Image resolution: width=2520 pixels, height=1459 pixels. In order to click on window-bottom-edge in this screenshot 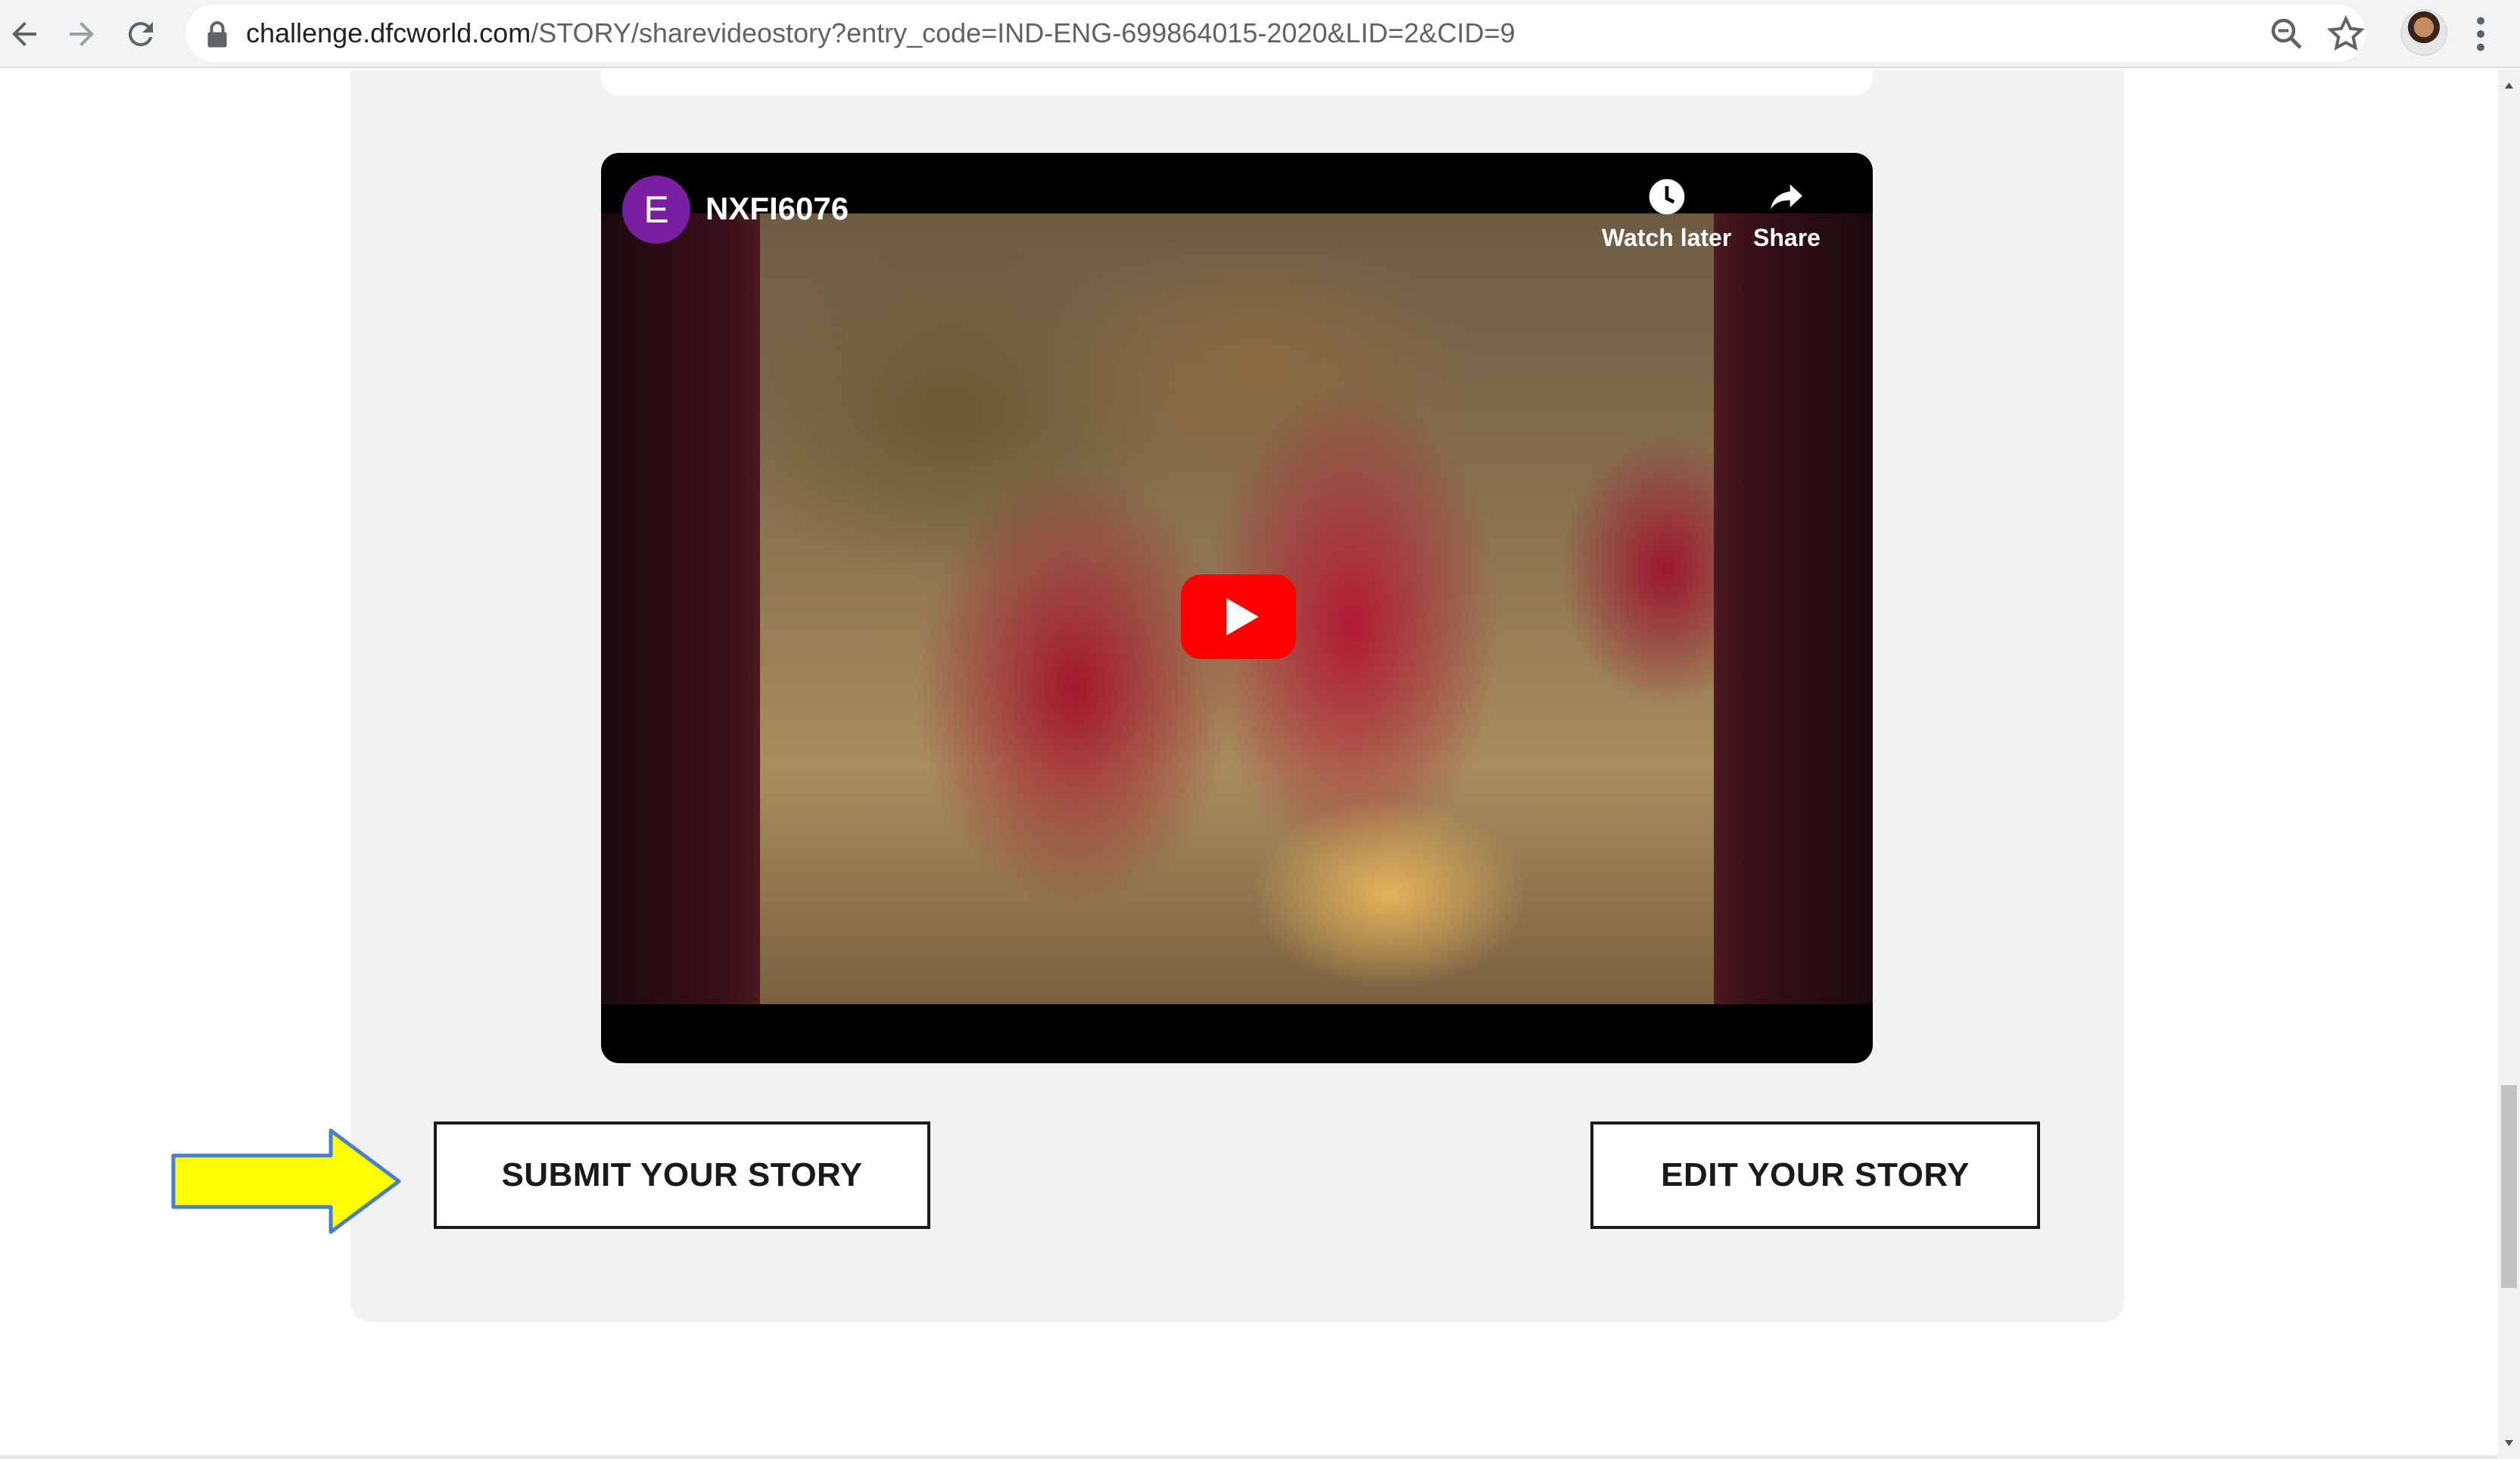, I will do `click(1249, 1457)`.